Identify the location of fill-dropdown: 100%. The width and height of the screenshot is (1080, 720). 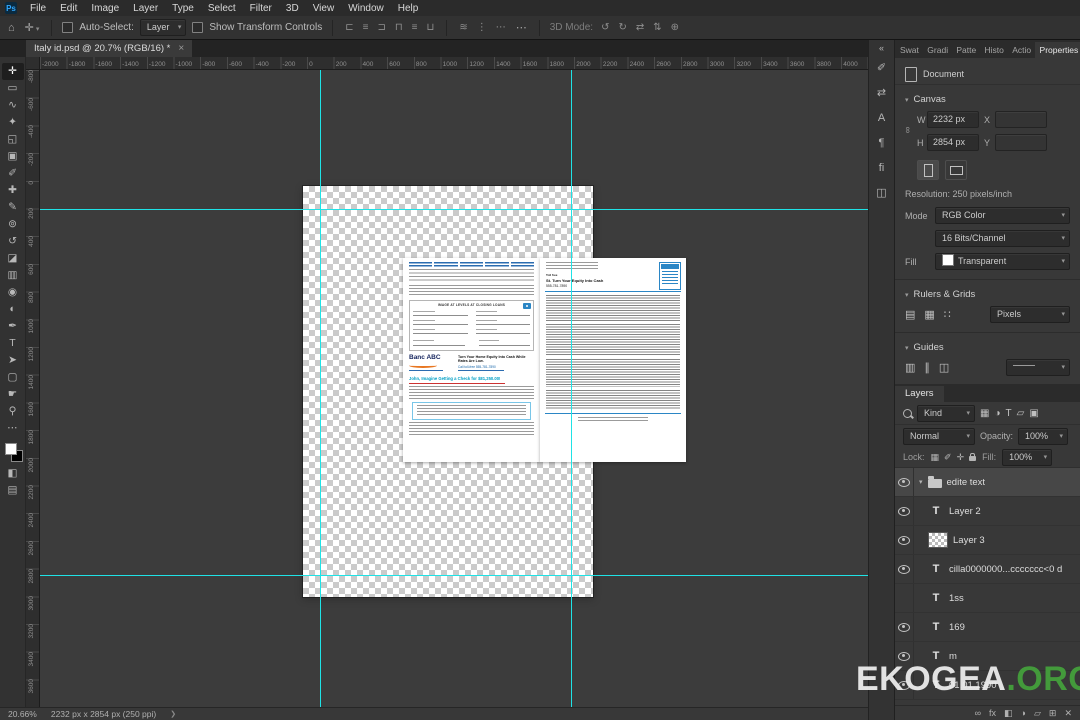
(1027, 457).